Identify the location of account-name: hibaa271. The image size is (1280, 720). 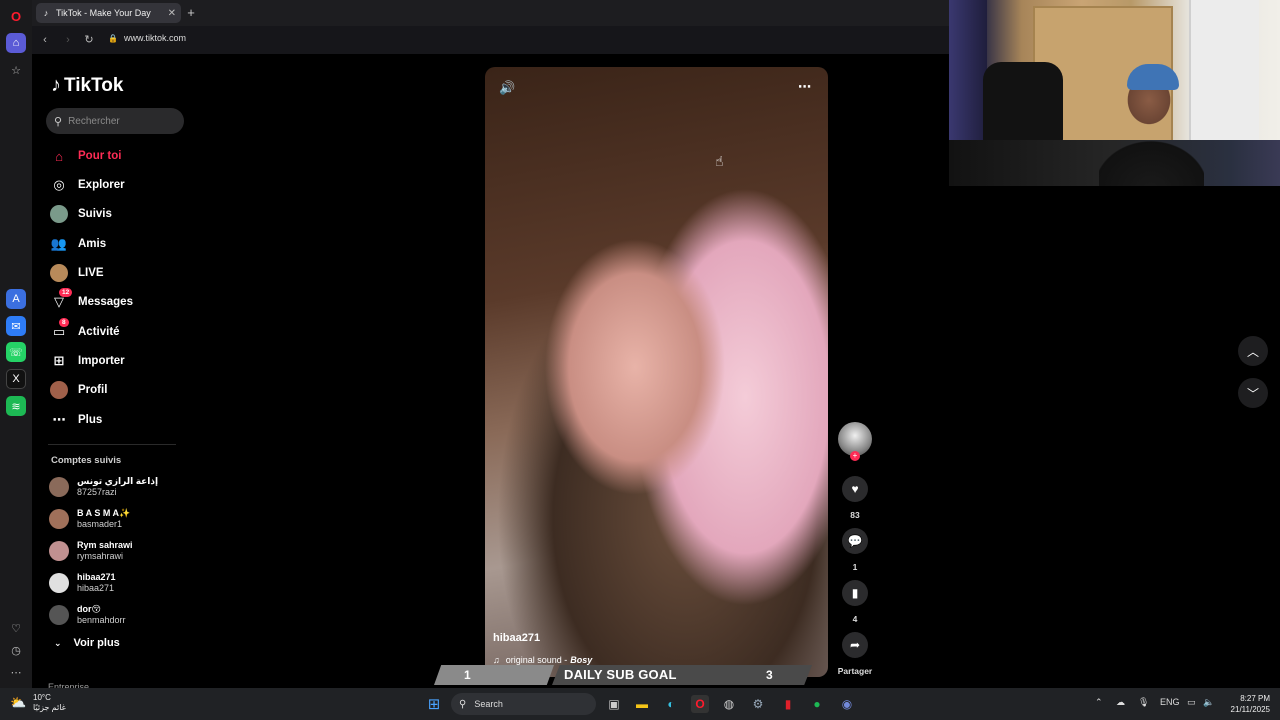
(96, 577).